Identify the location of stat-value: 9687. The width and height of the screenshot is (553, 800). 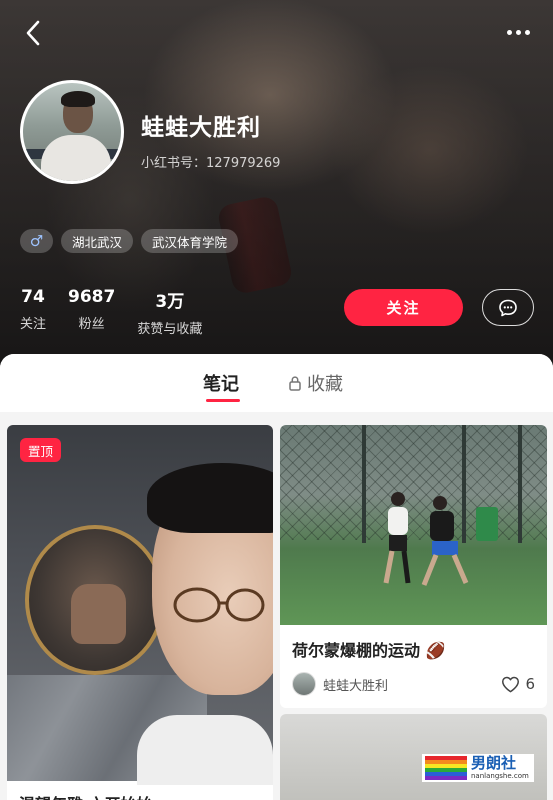
(92, 297).